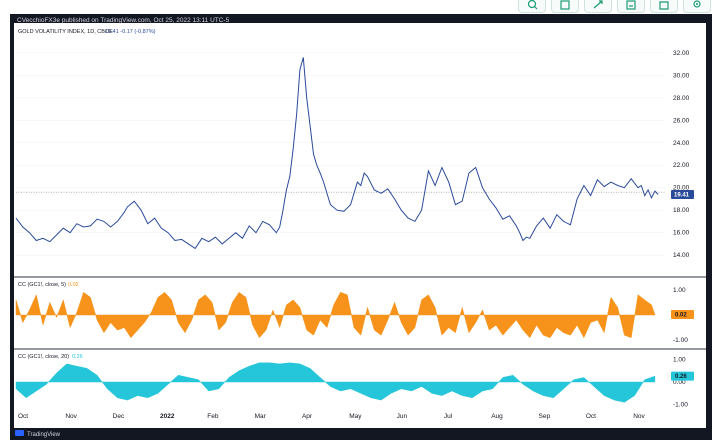  What do you see at coordinates (44, 435) in the screenshot?
I see `tradingview-brand-text: TradingView` at bounding box center [44, 435].